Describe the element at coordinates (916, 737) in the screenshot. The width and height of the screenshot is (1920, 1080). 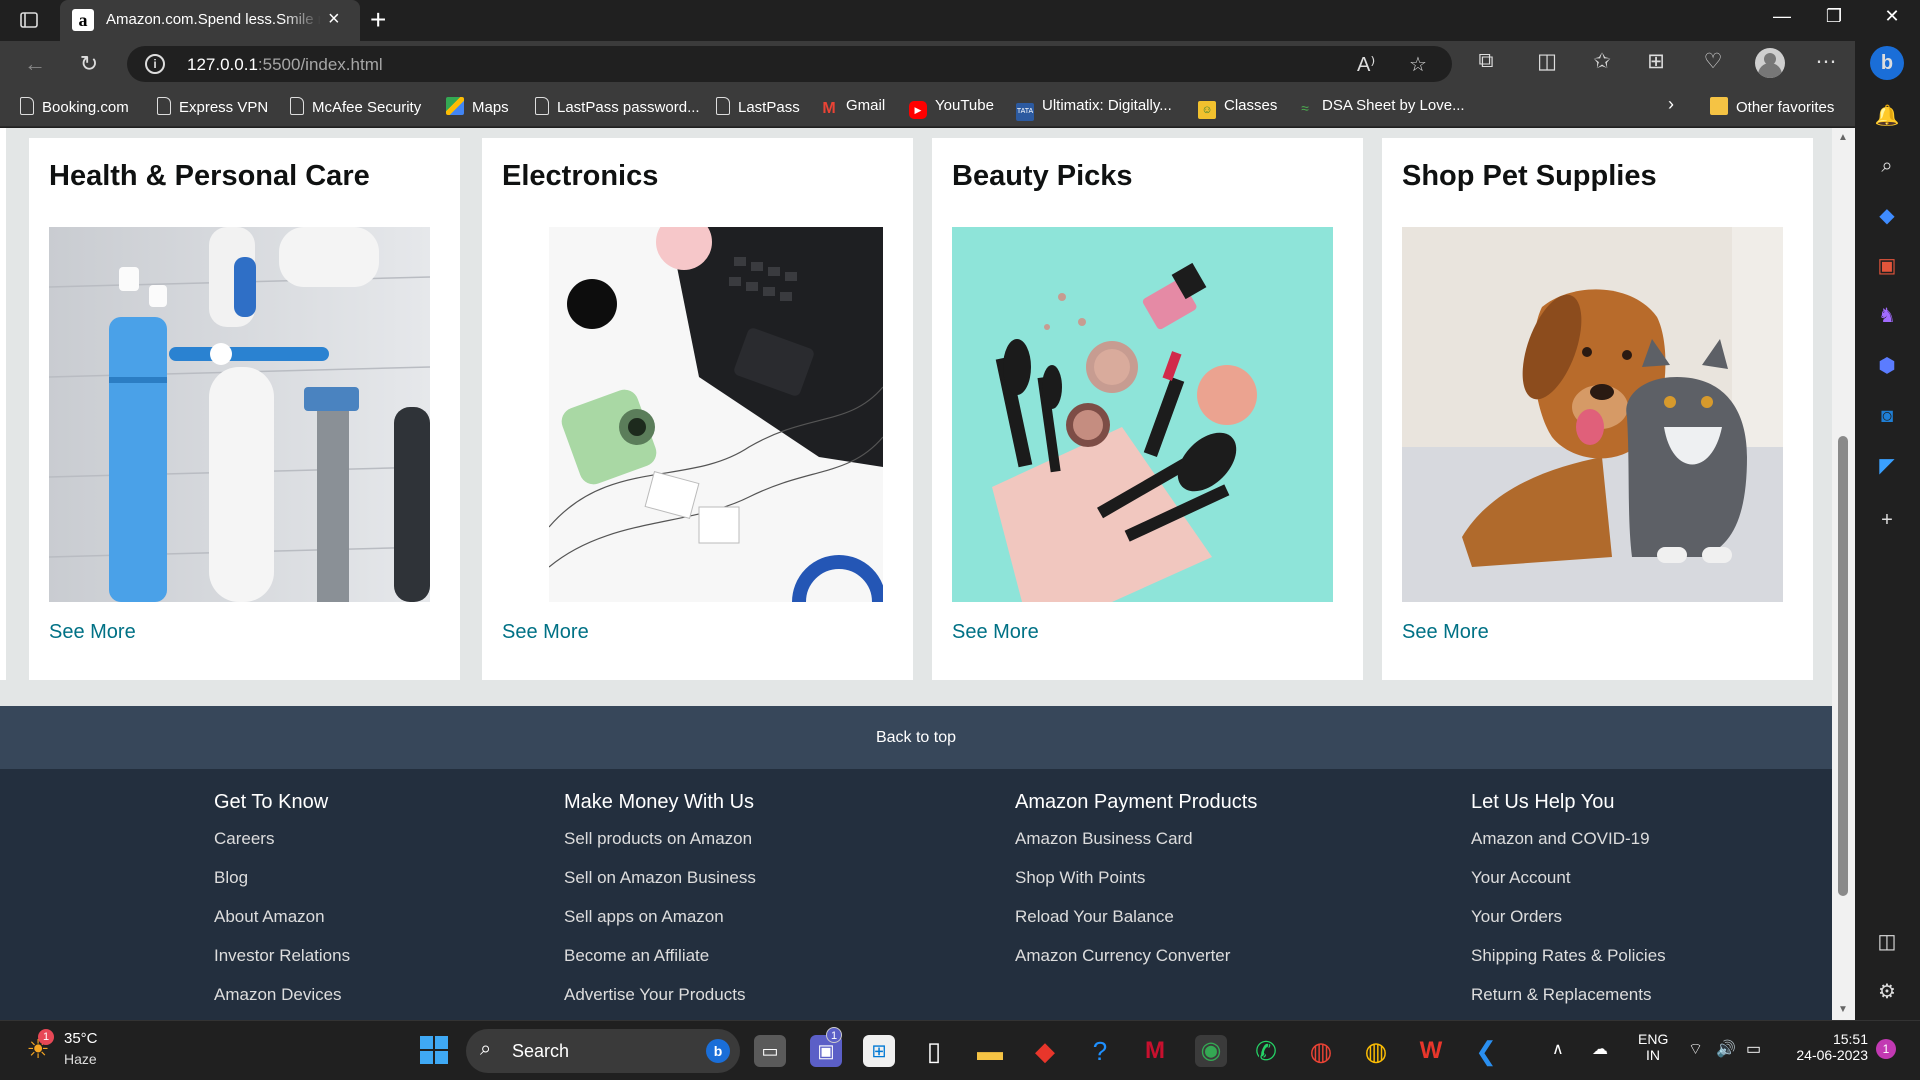
I see `back-to-top-button: Back to top` at that location.